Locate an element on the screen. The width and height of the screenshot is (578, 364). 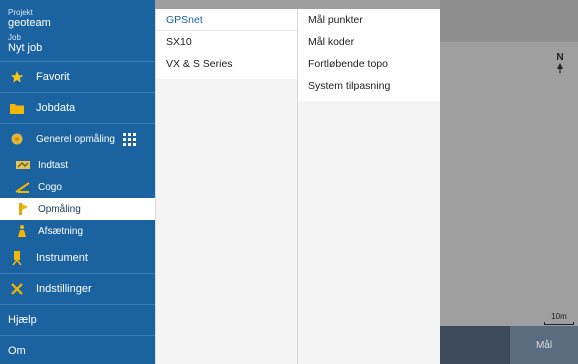
north-label: N is located at coordinates (560, 57).